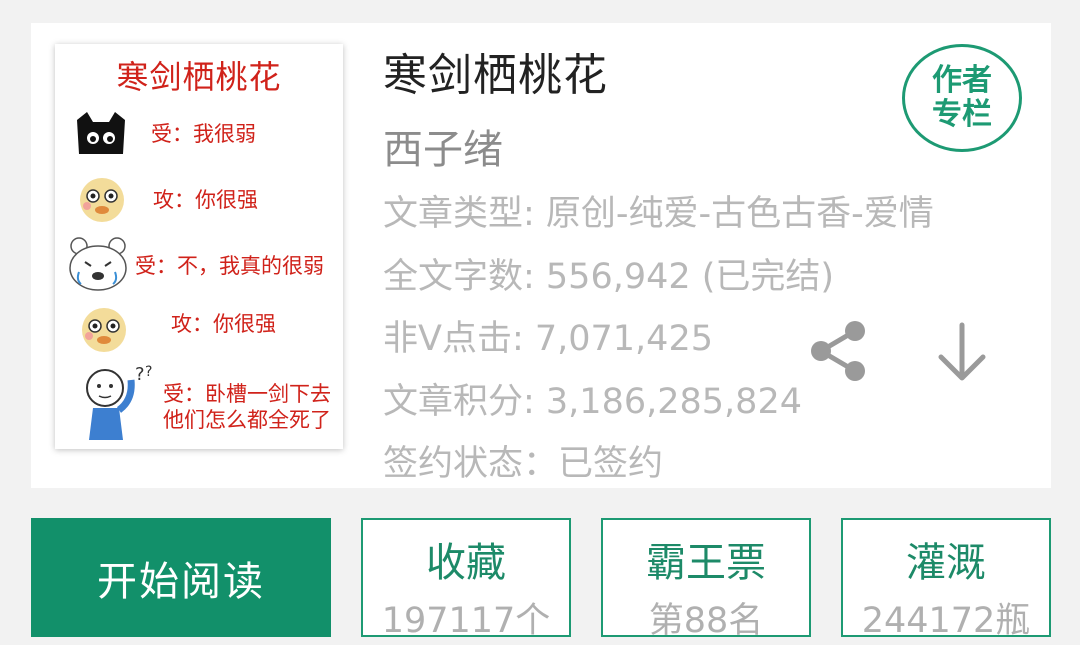 Image resolution: width=1080 pixels, height=645 pixels. Describe the element at coordinates (466, 563) in the screenshot. I see `favorite-label: 收藏` at that location.